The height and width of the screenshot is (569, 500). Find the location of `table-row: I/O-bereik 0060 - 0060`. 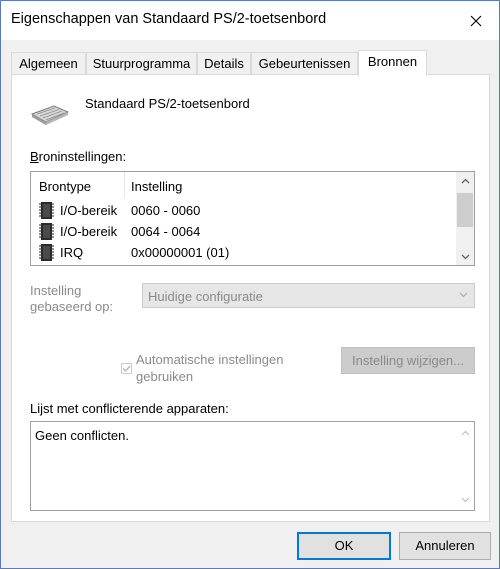

table-row: I/O-bereik 0060 - 0060 is located at coordinates (243, 210).